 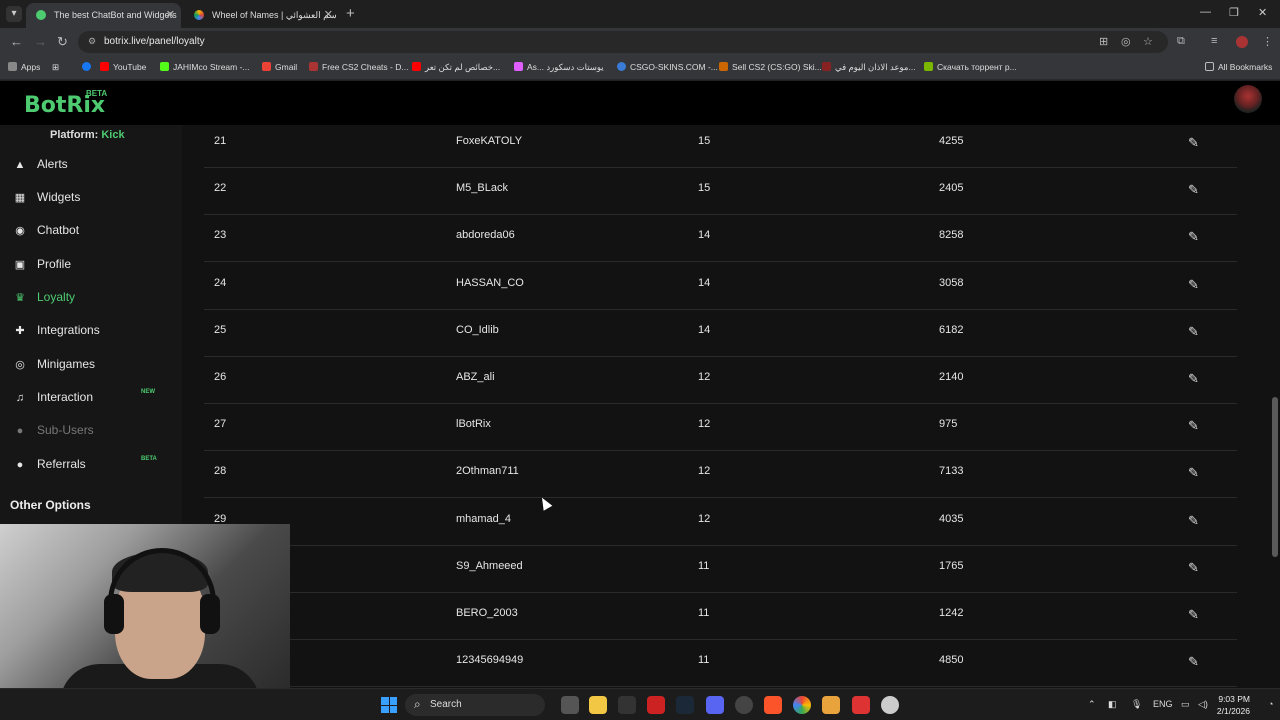 What do you see at coordinates (1163, 704) in the screenshot?
I see `language-indicator: ENG` at bounding box center [1163, 704].